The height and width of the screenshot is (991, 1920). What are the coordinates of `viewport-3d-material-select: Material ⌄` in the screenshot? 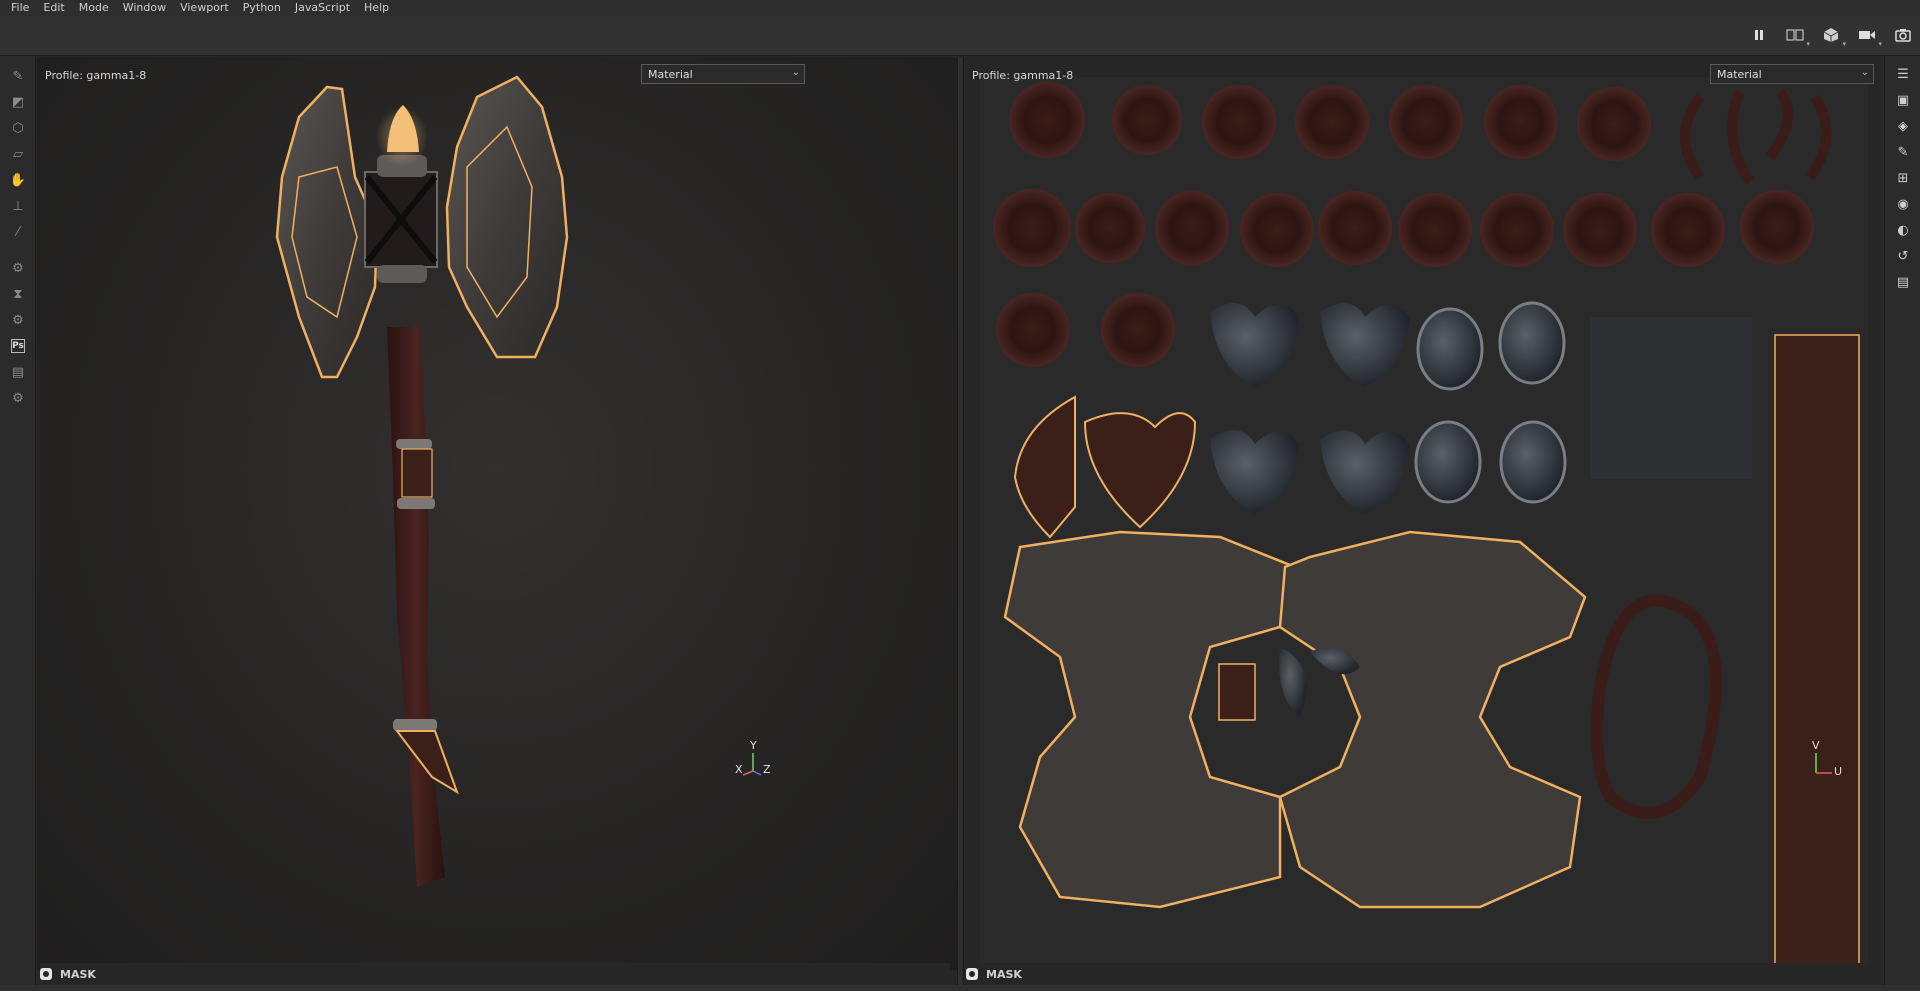 It's located at (723, 74).